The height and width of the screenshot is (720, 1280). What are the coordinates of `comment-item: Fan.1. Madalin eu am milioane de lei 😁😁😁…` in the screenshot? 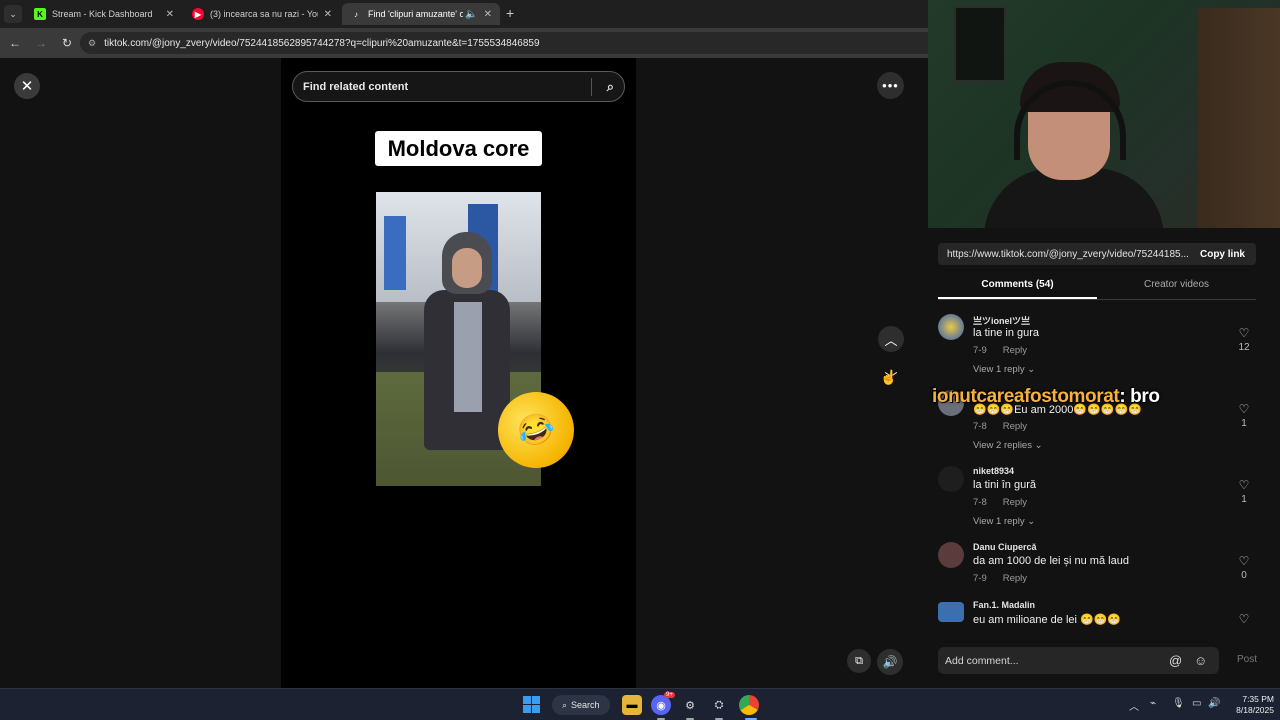 It's located at (1097, 615).